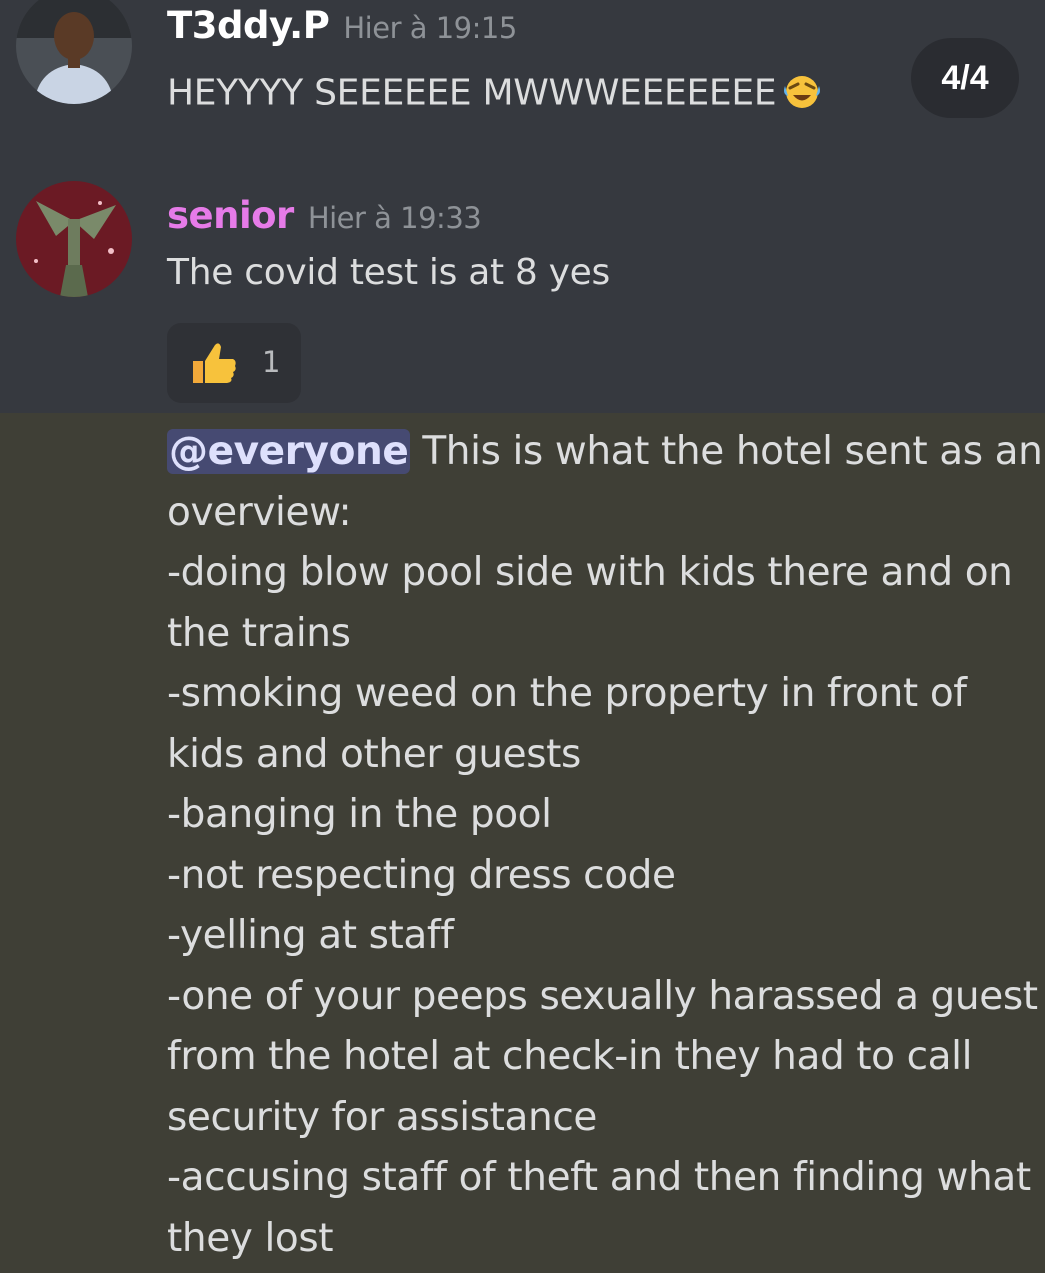 Image resolution: width=1045 pixels, height=1273 pixels. I want to click on message-line: kids and other guests, so click(374, 754).